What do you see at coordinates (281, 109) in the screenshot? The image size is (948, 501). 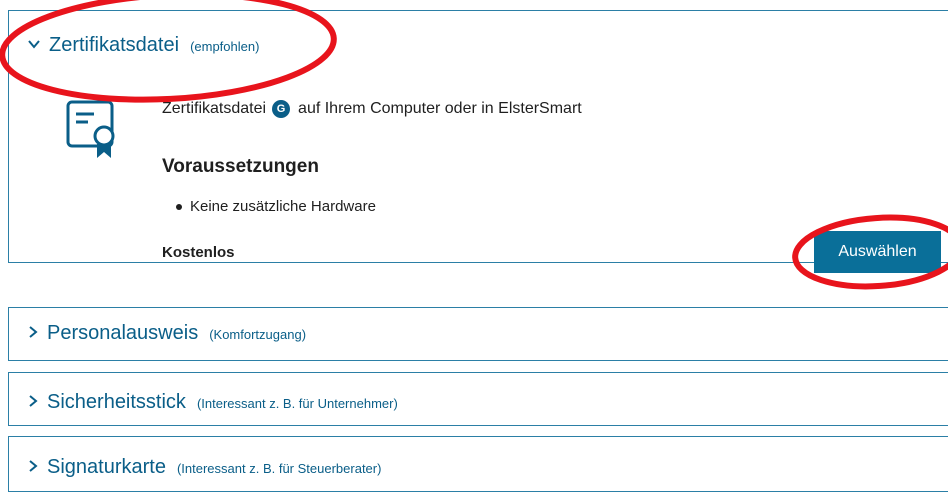 I see `glossary-badge: G` at bounding box center [281, 109].